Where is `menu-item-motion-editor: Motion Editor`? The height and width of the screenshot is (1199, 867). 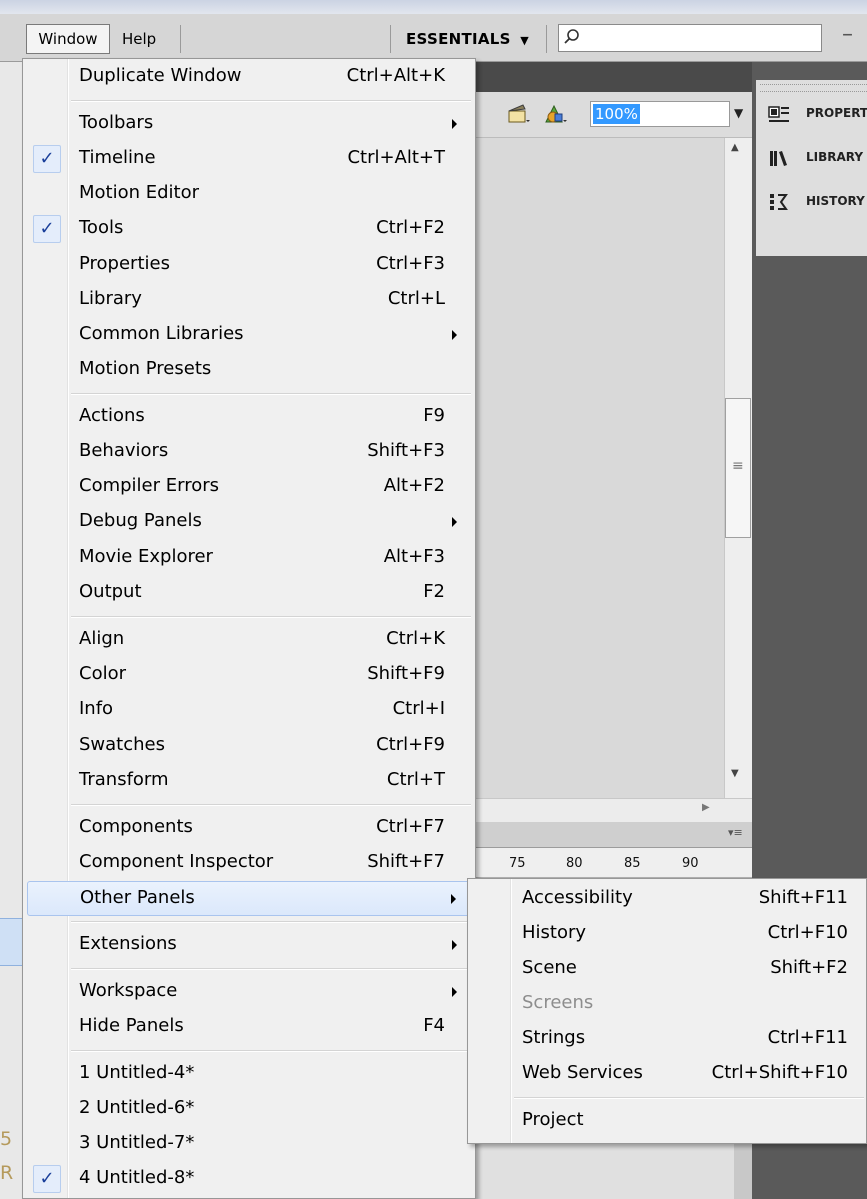 menu-item-motion-editor: Motion Editor is located at coordinates (249, 194).